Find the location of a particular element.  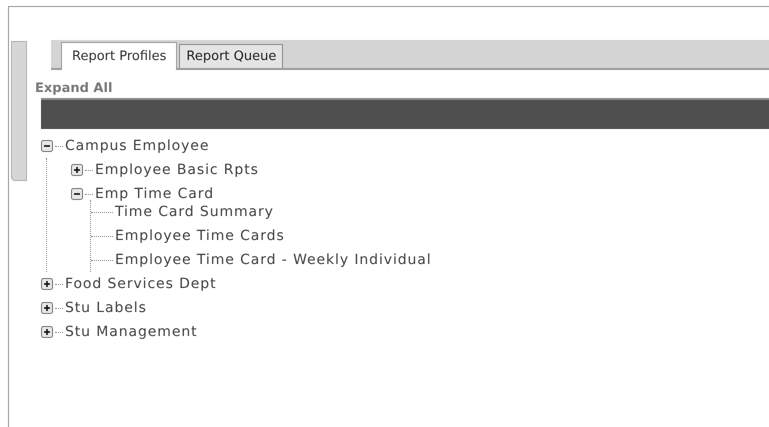

tab: Report Queue is located at coordinates (231, 56).